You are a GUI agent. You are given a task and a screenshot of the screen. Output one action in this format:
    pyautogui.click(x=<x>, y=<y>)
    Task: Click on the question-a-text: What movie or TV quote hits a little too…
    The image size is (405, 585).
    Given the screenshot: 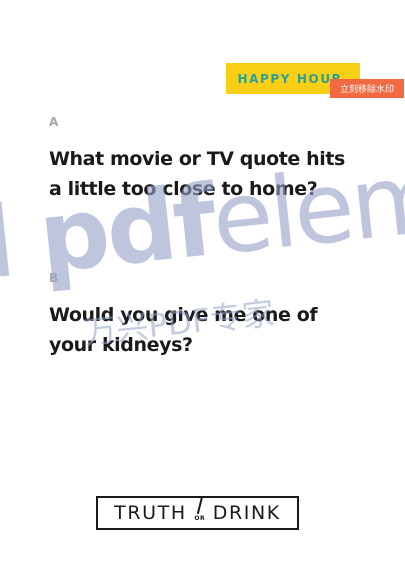 What is the action you would take?
    pyautogui.click(x=197, y=174)
    